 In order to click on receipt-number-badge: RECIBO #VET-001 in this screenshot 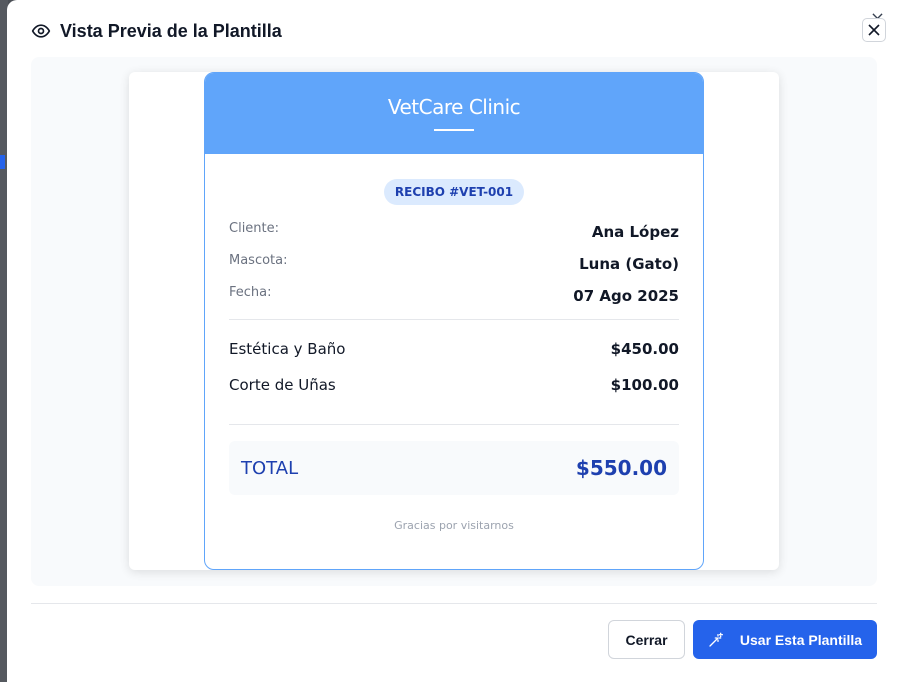, I will do `click(454, 192)`.